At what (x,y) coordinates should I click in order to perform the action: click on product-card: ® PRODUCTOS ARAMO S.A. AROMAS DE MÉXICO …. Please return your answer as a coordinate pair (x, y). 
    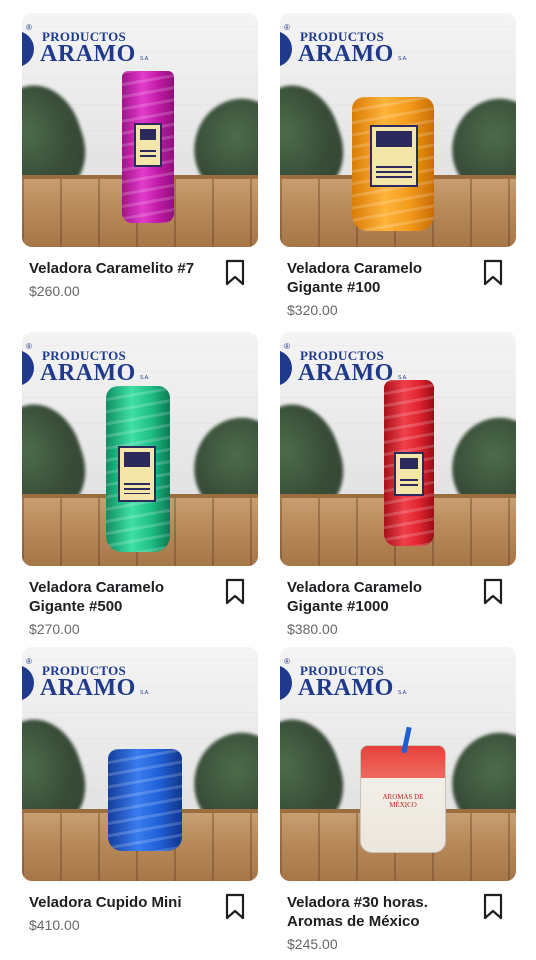
    Looking at the image, I should click on (398, 799).